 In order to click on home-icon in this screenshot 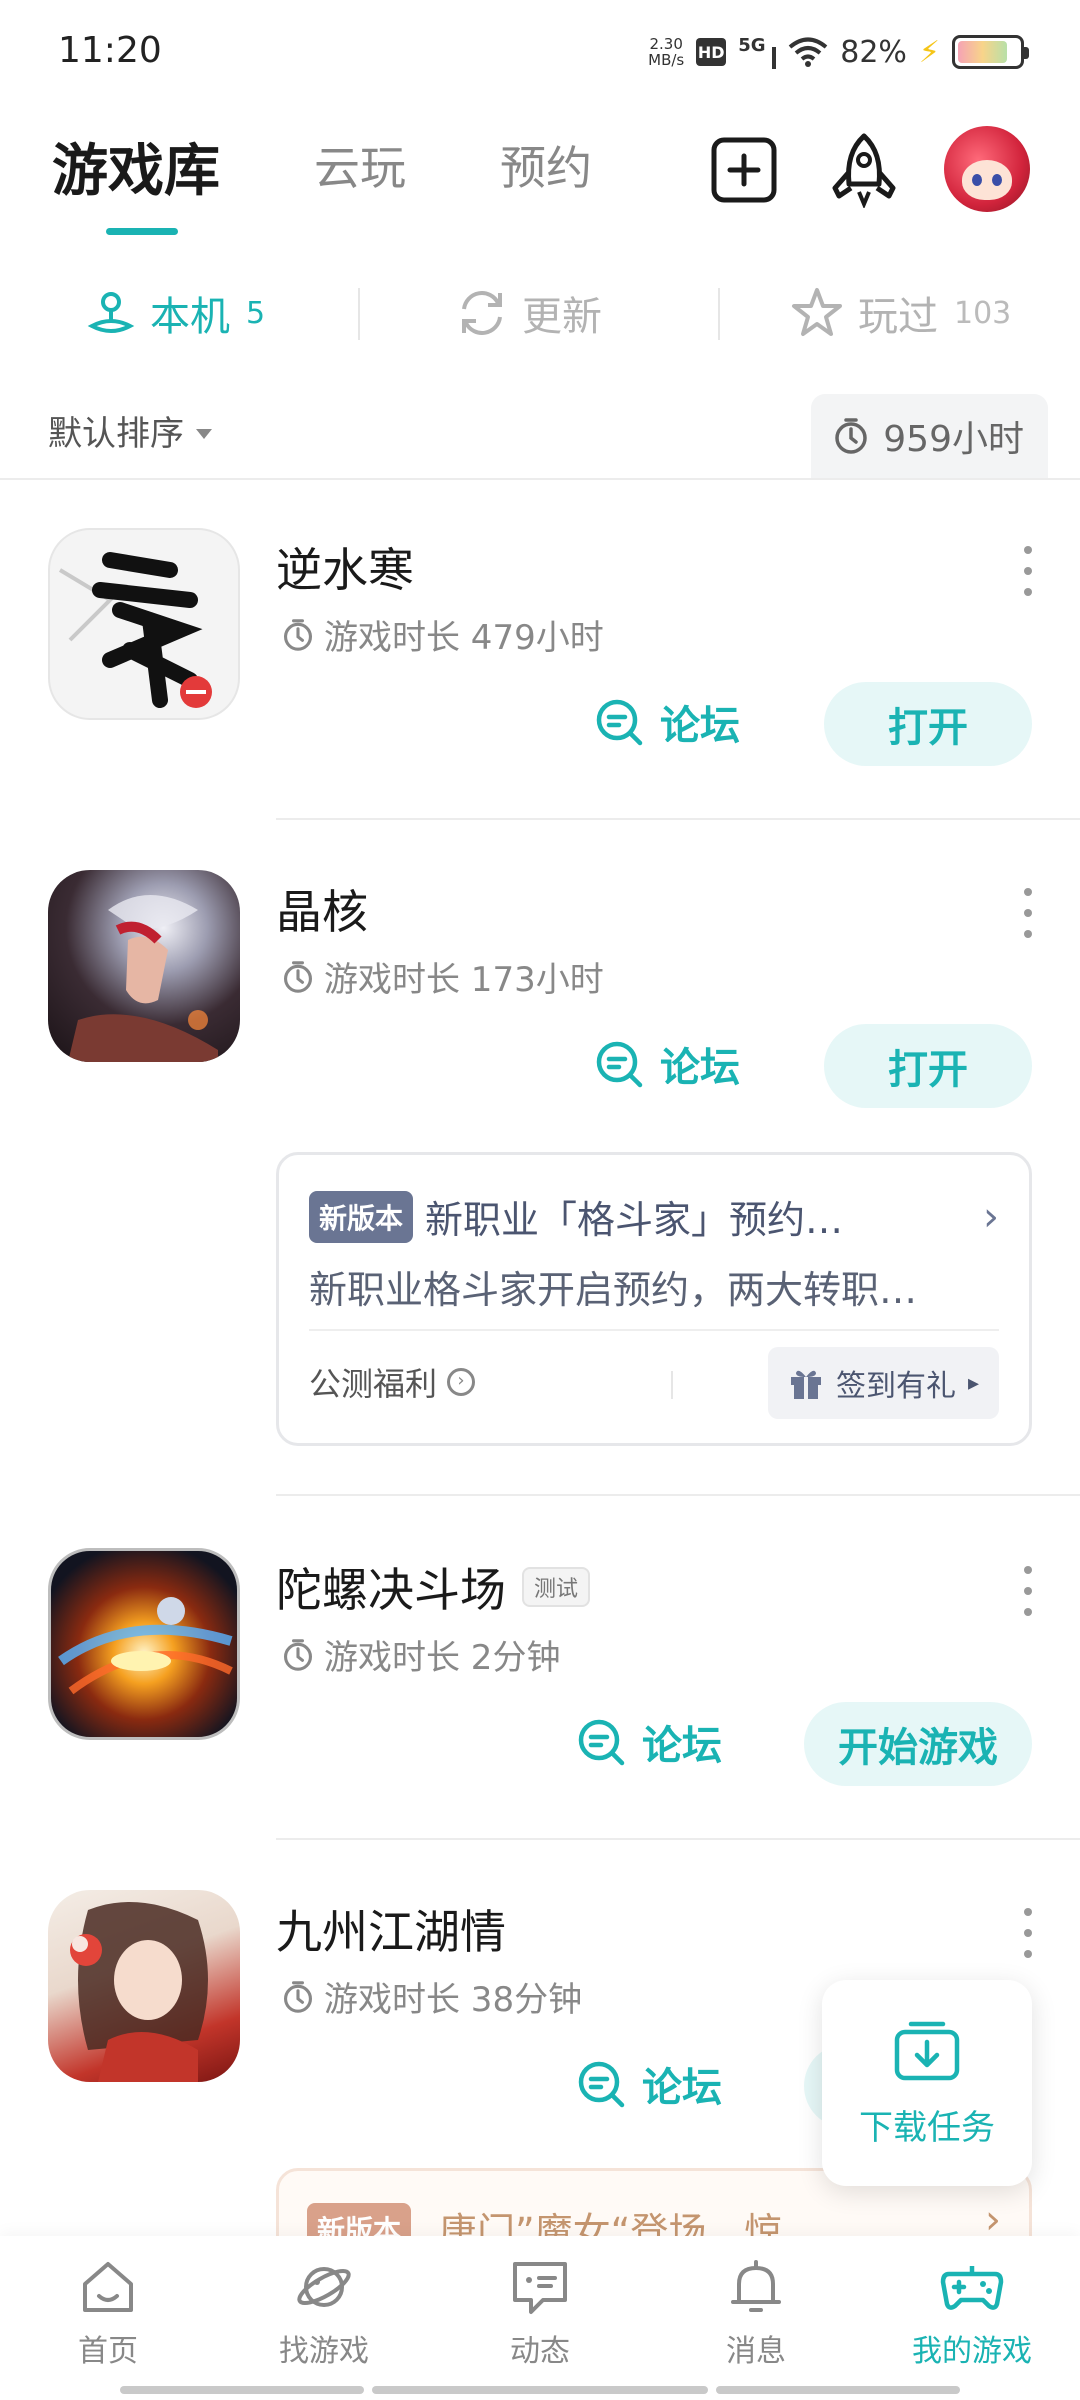, I will do `click(108, 2287)`.